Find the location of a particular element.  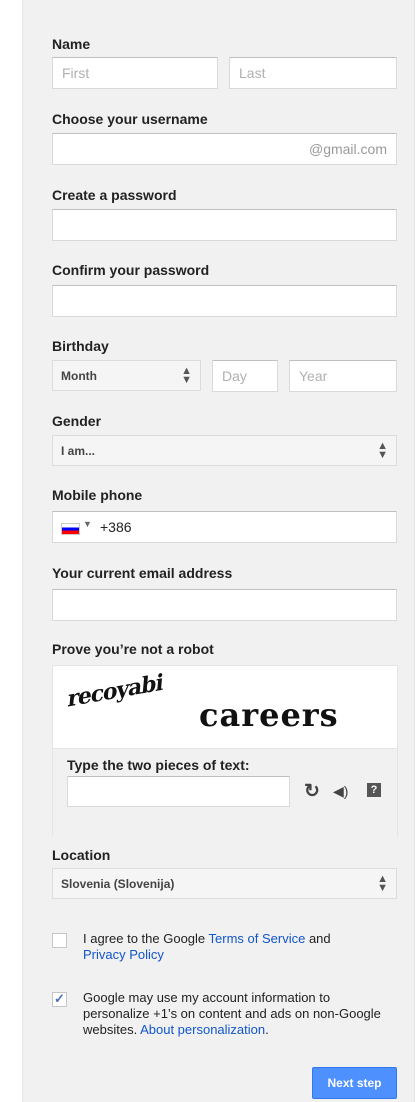

captcha-prompt: Type the two pieces of text: is located at coordinates (158, 765).